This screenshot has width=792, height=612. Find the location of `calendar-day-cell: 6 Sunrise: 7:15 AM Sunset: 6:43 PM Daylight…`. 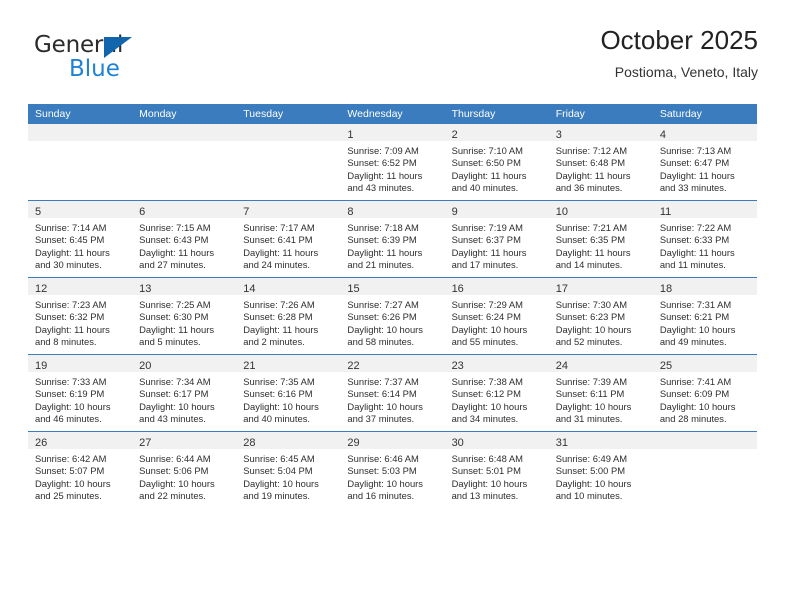

calendar-day-cell: 6 Sunrise: 7:15 AM Sunset: 6:43 PM Daylight… is located at coordinates (184, 239).